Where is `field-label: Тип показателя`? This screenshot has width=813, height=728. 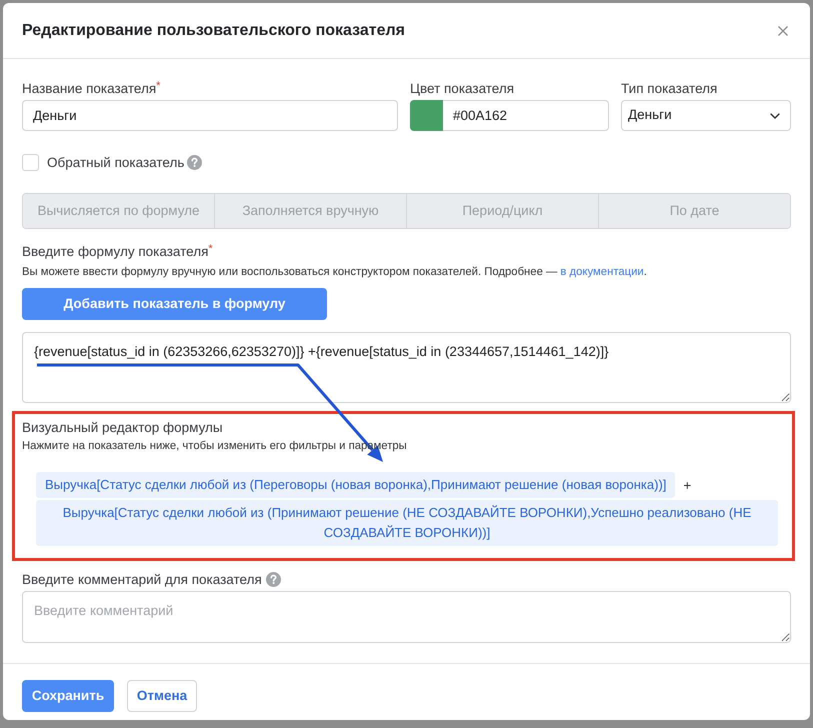 field-label: Тип показателя is located at coordinates (669, 88).